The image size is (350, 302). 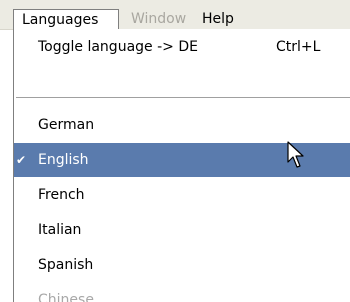 I want to click on menu-item-spanish: Spanish, so click(x=182, y=265).